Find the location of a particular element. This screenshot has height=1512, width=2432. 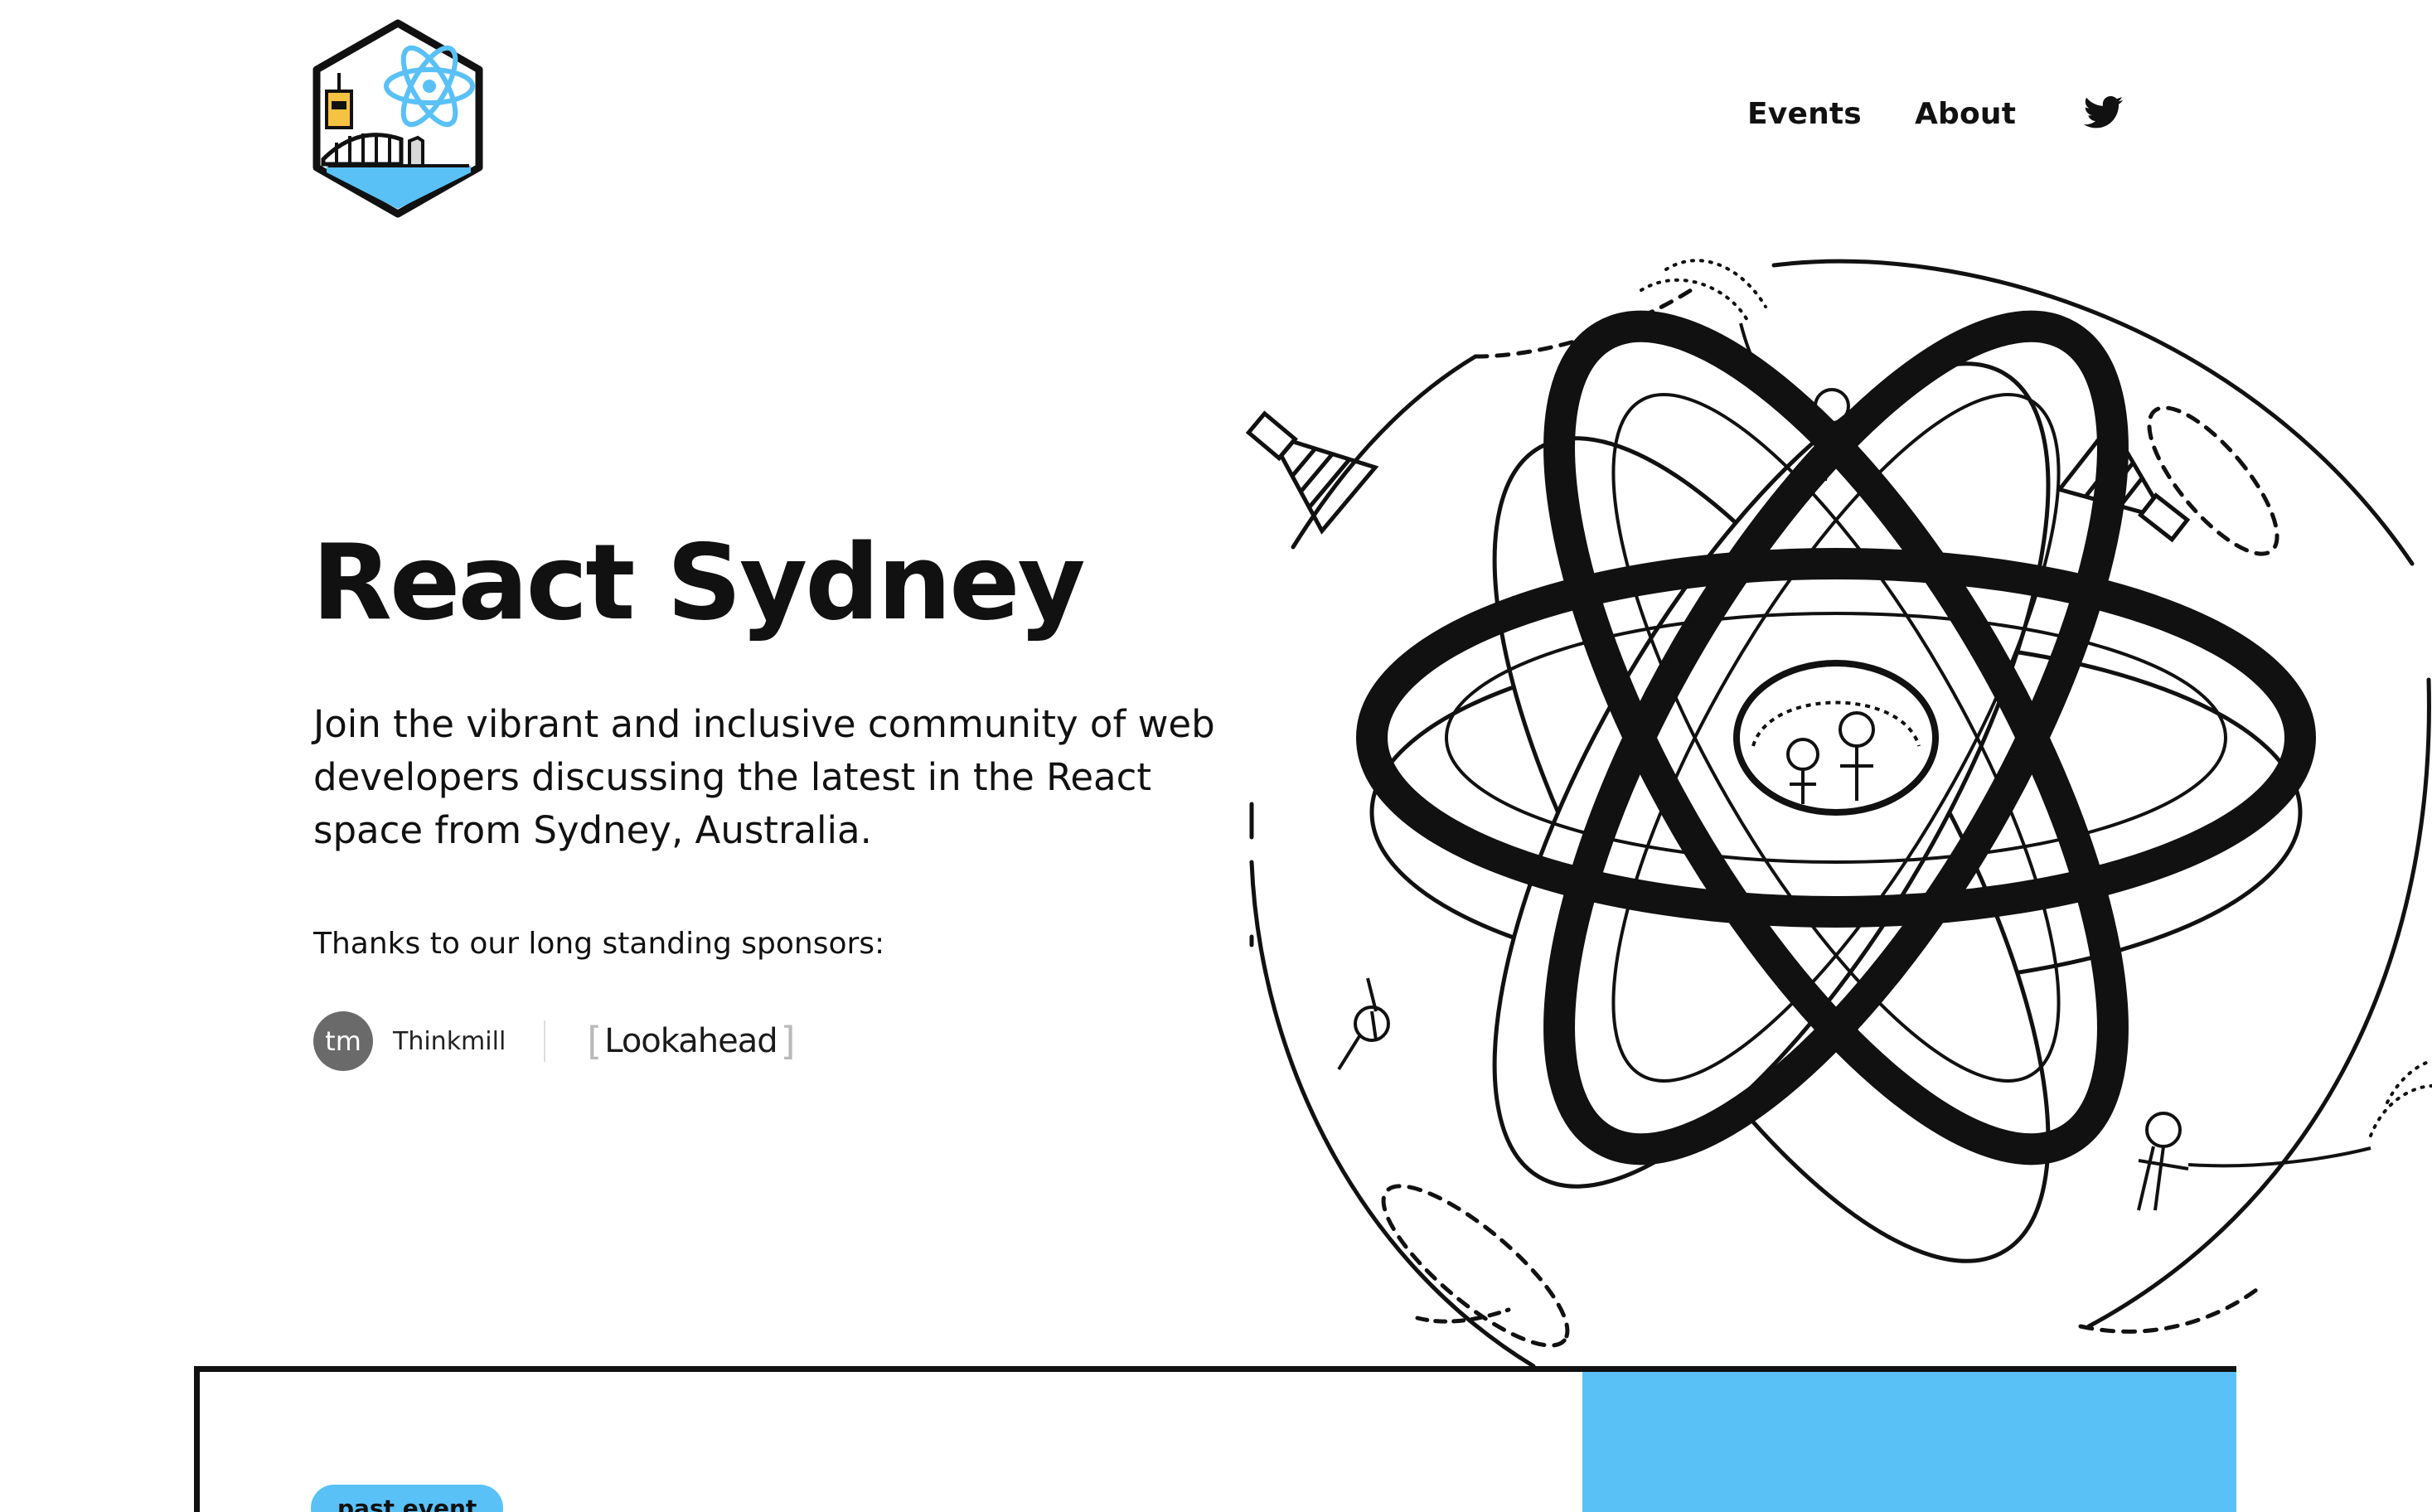

main-nav: Events About is located at coordinates (1936, 113).